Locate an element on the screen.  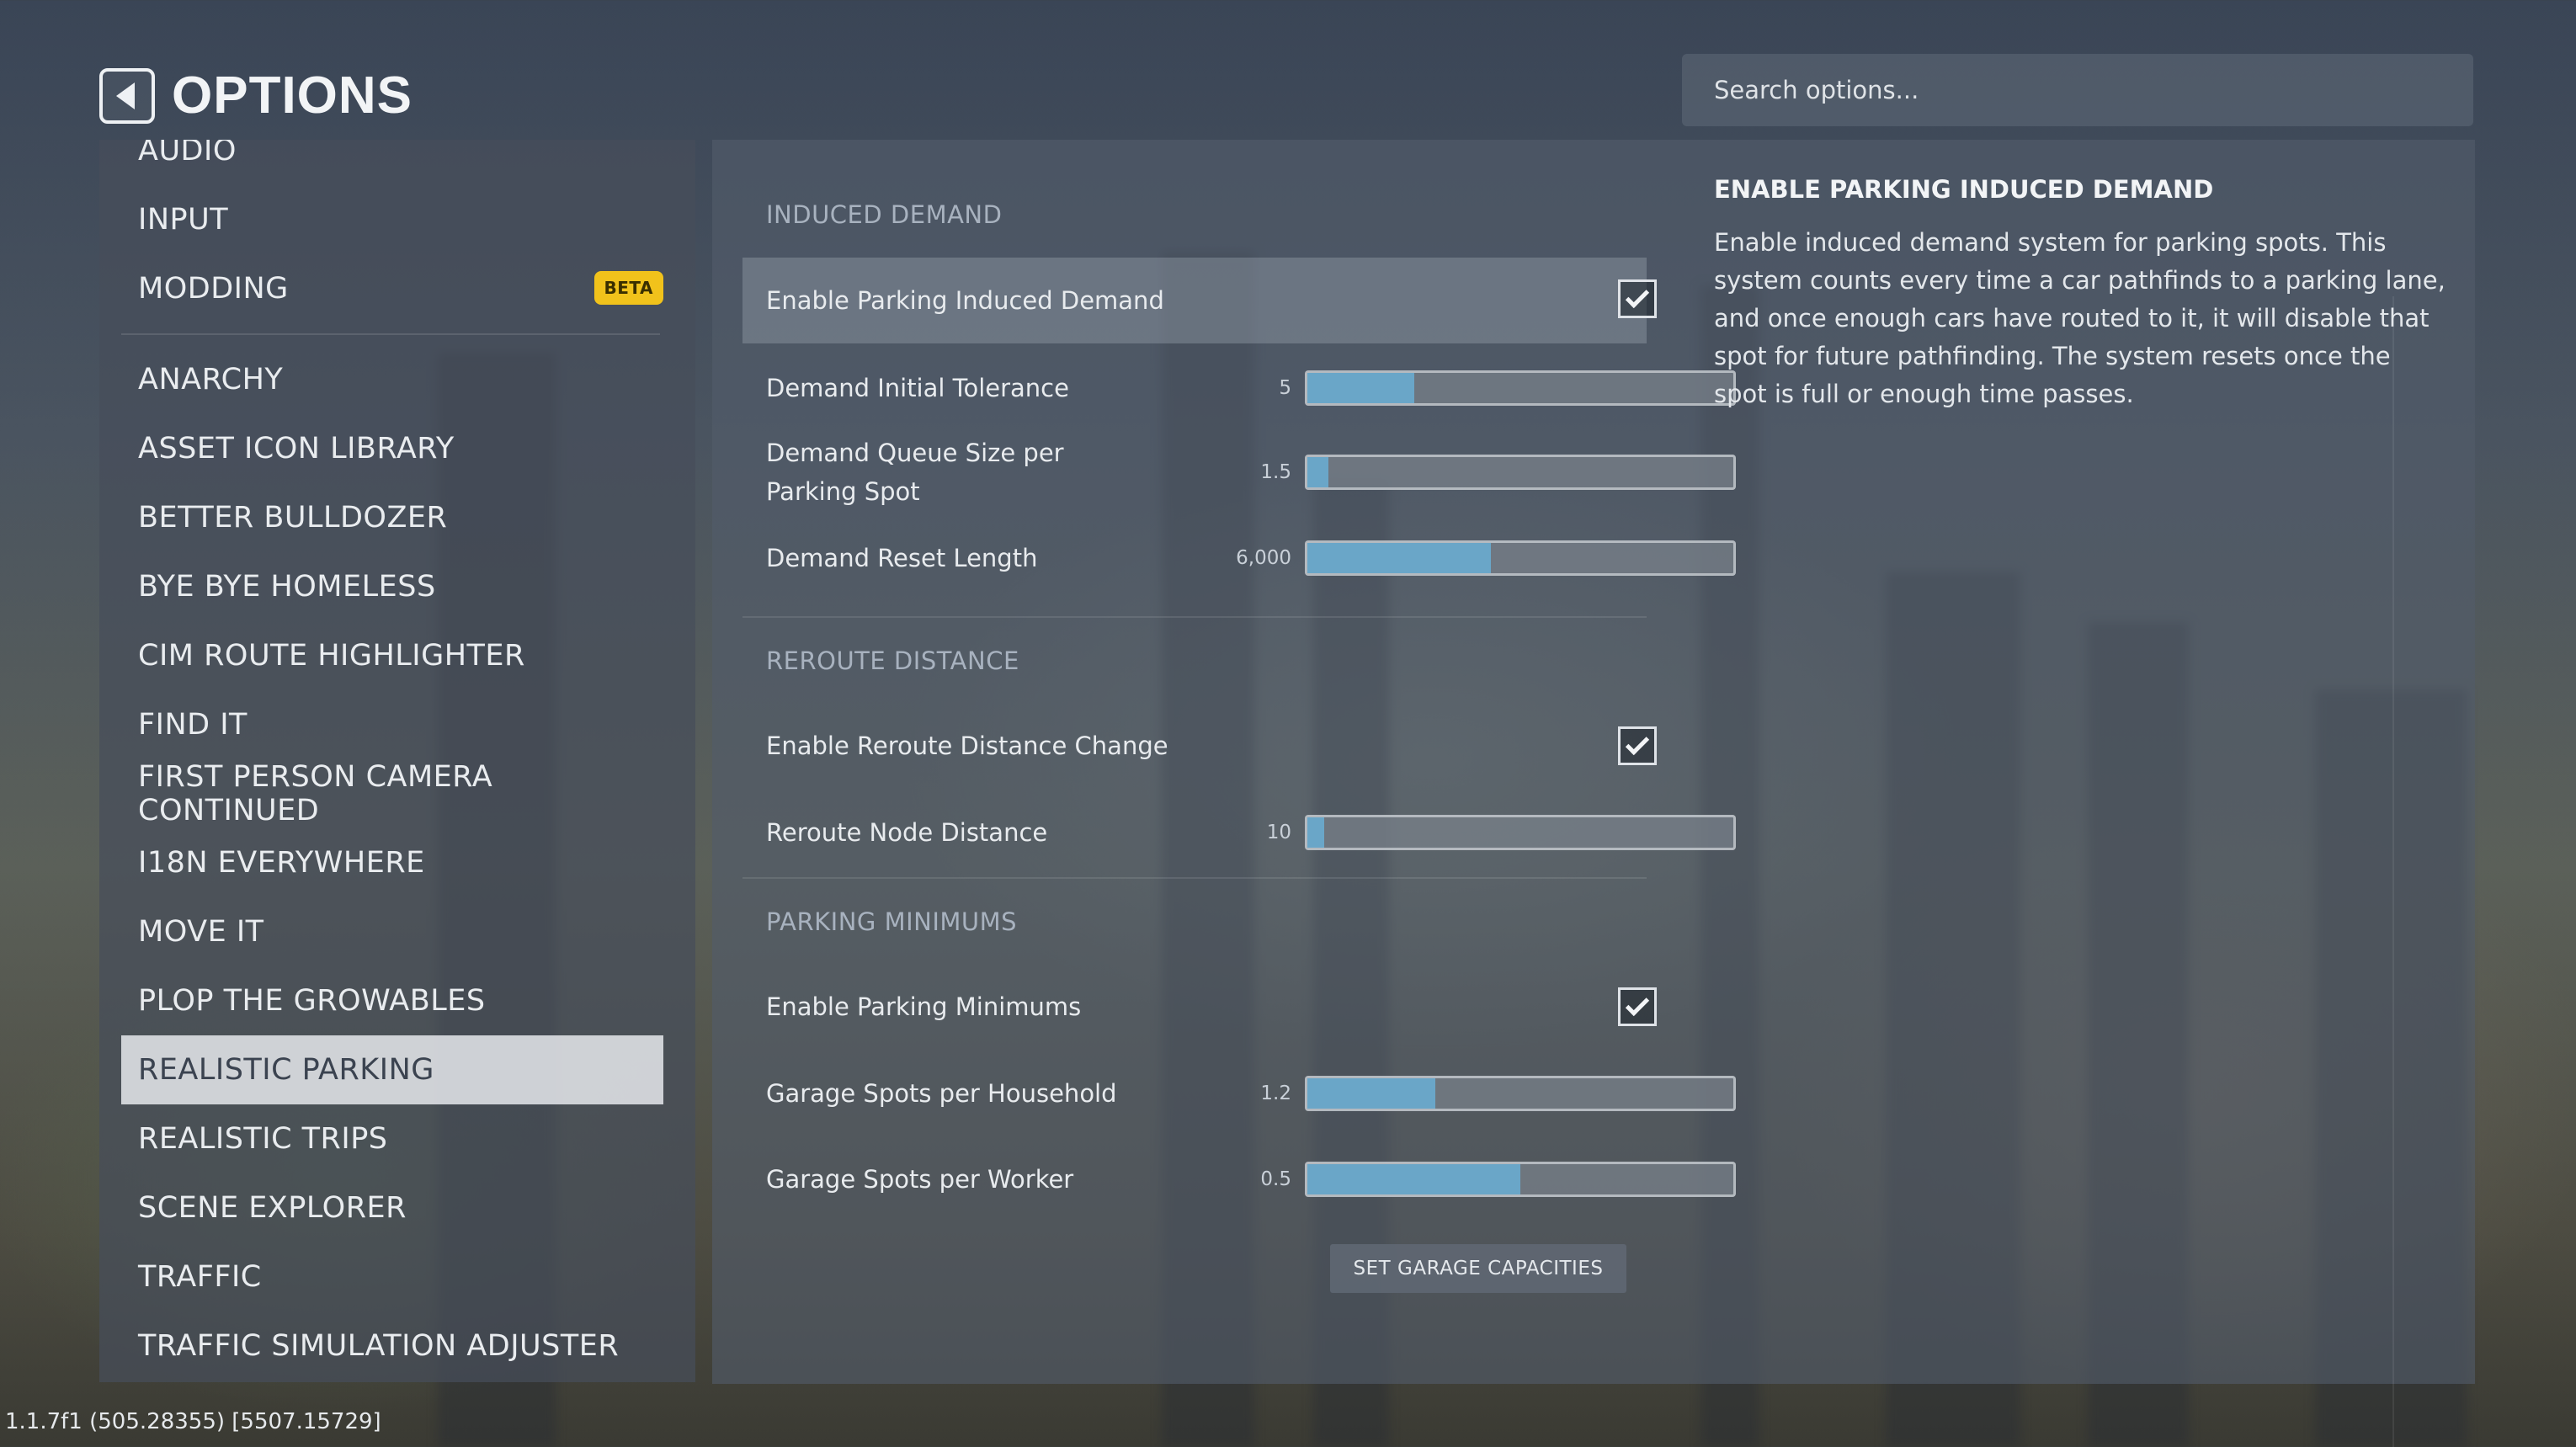
sidebar-item-find-it: FIND IT is located at coordinates (392, 724).